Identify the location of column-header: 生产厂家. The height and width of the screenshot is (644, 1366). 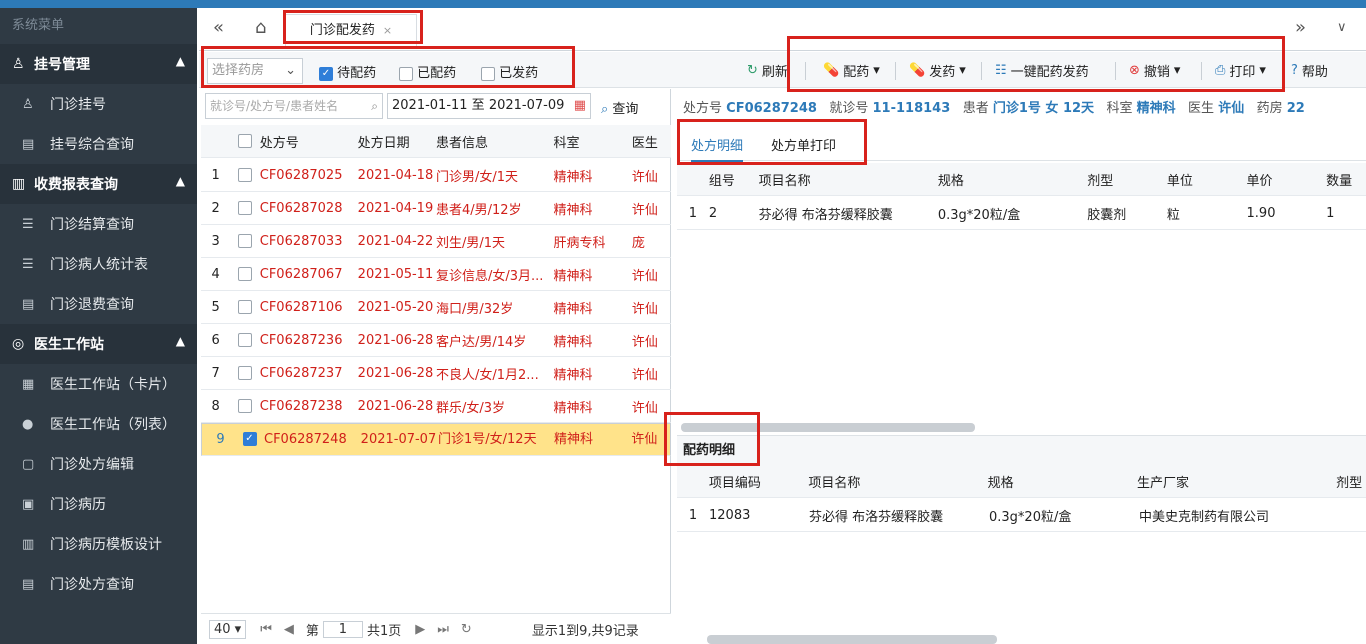
(1236, 481).